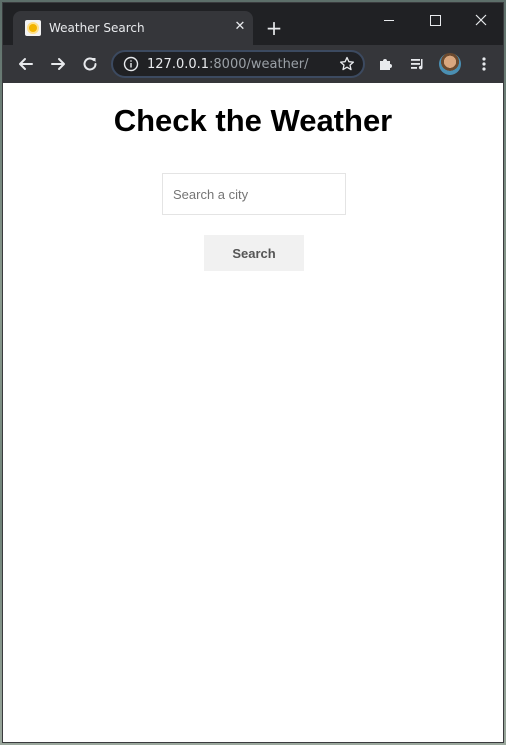  Describe the element at coordinates (240, 27) in the screenshot. I see `close-tab-icon: ✕` at that location.